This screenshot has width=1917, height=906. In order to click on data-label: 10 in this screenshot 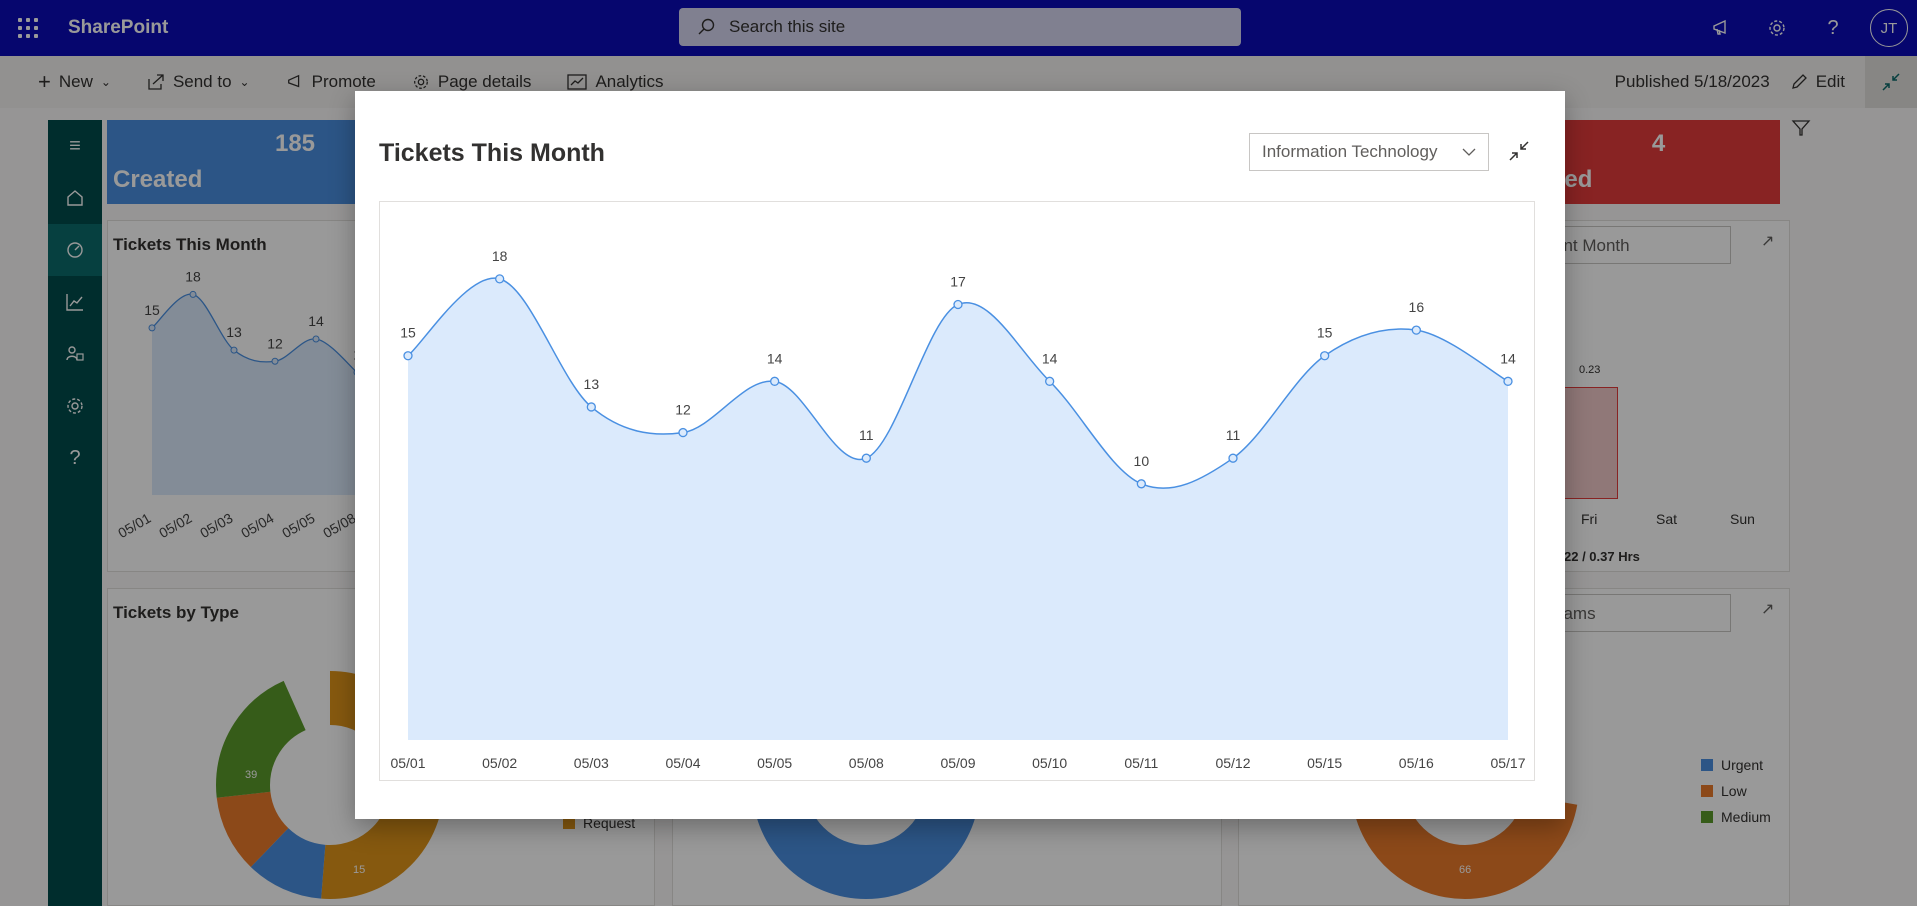, I will do `click(1142, 461)`.